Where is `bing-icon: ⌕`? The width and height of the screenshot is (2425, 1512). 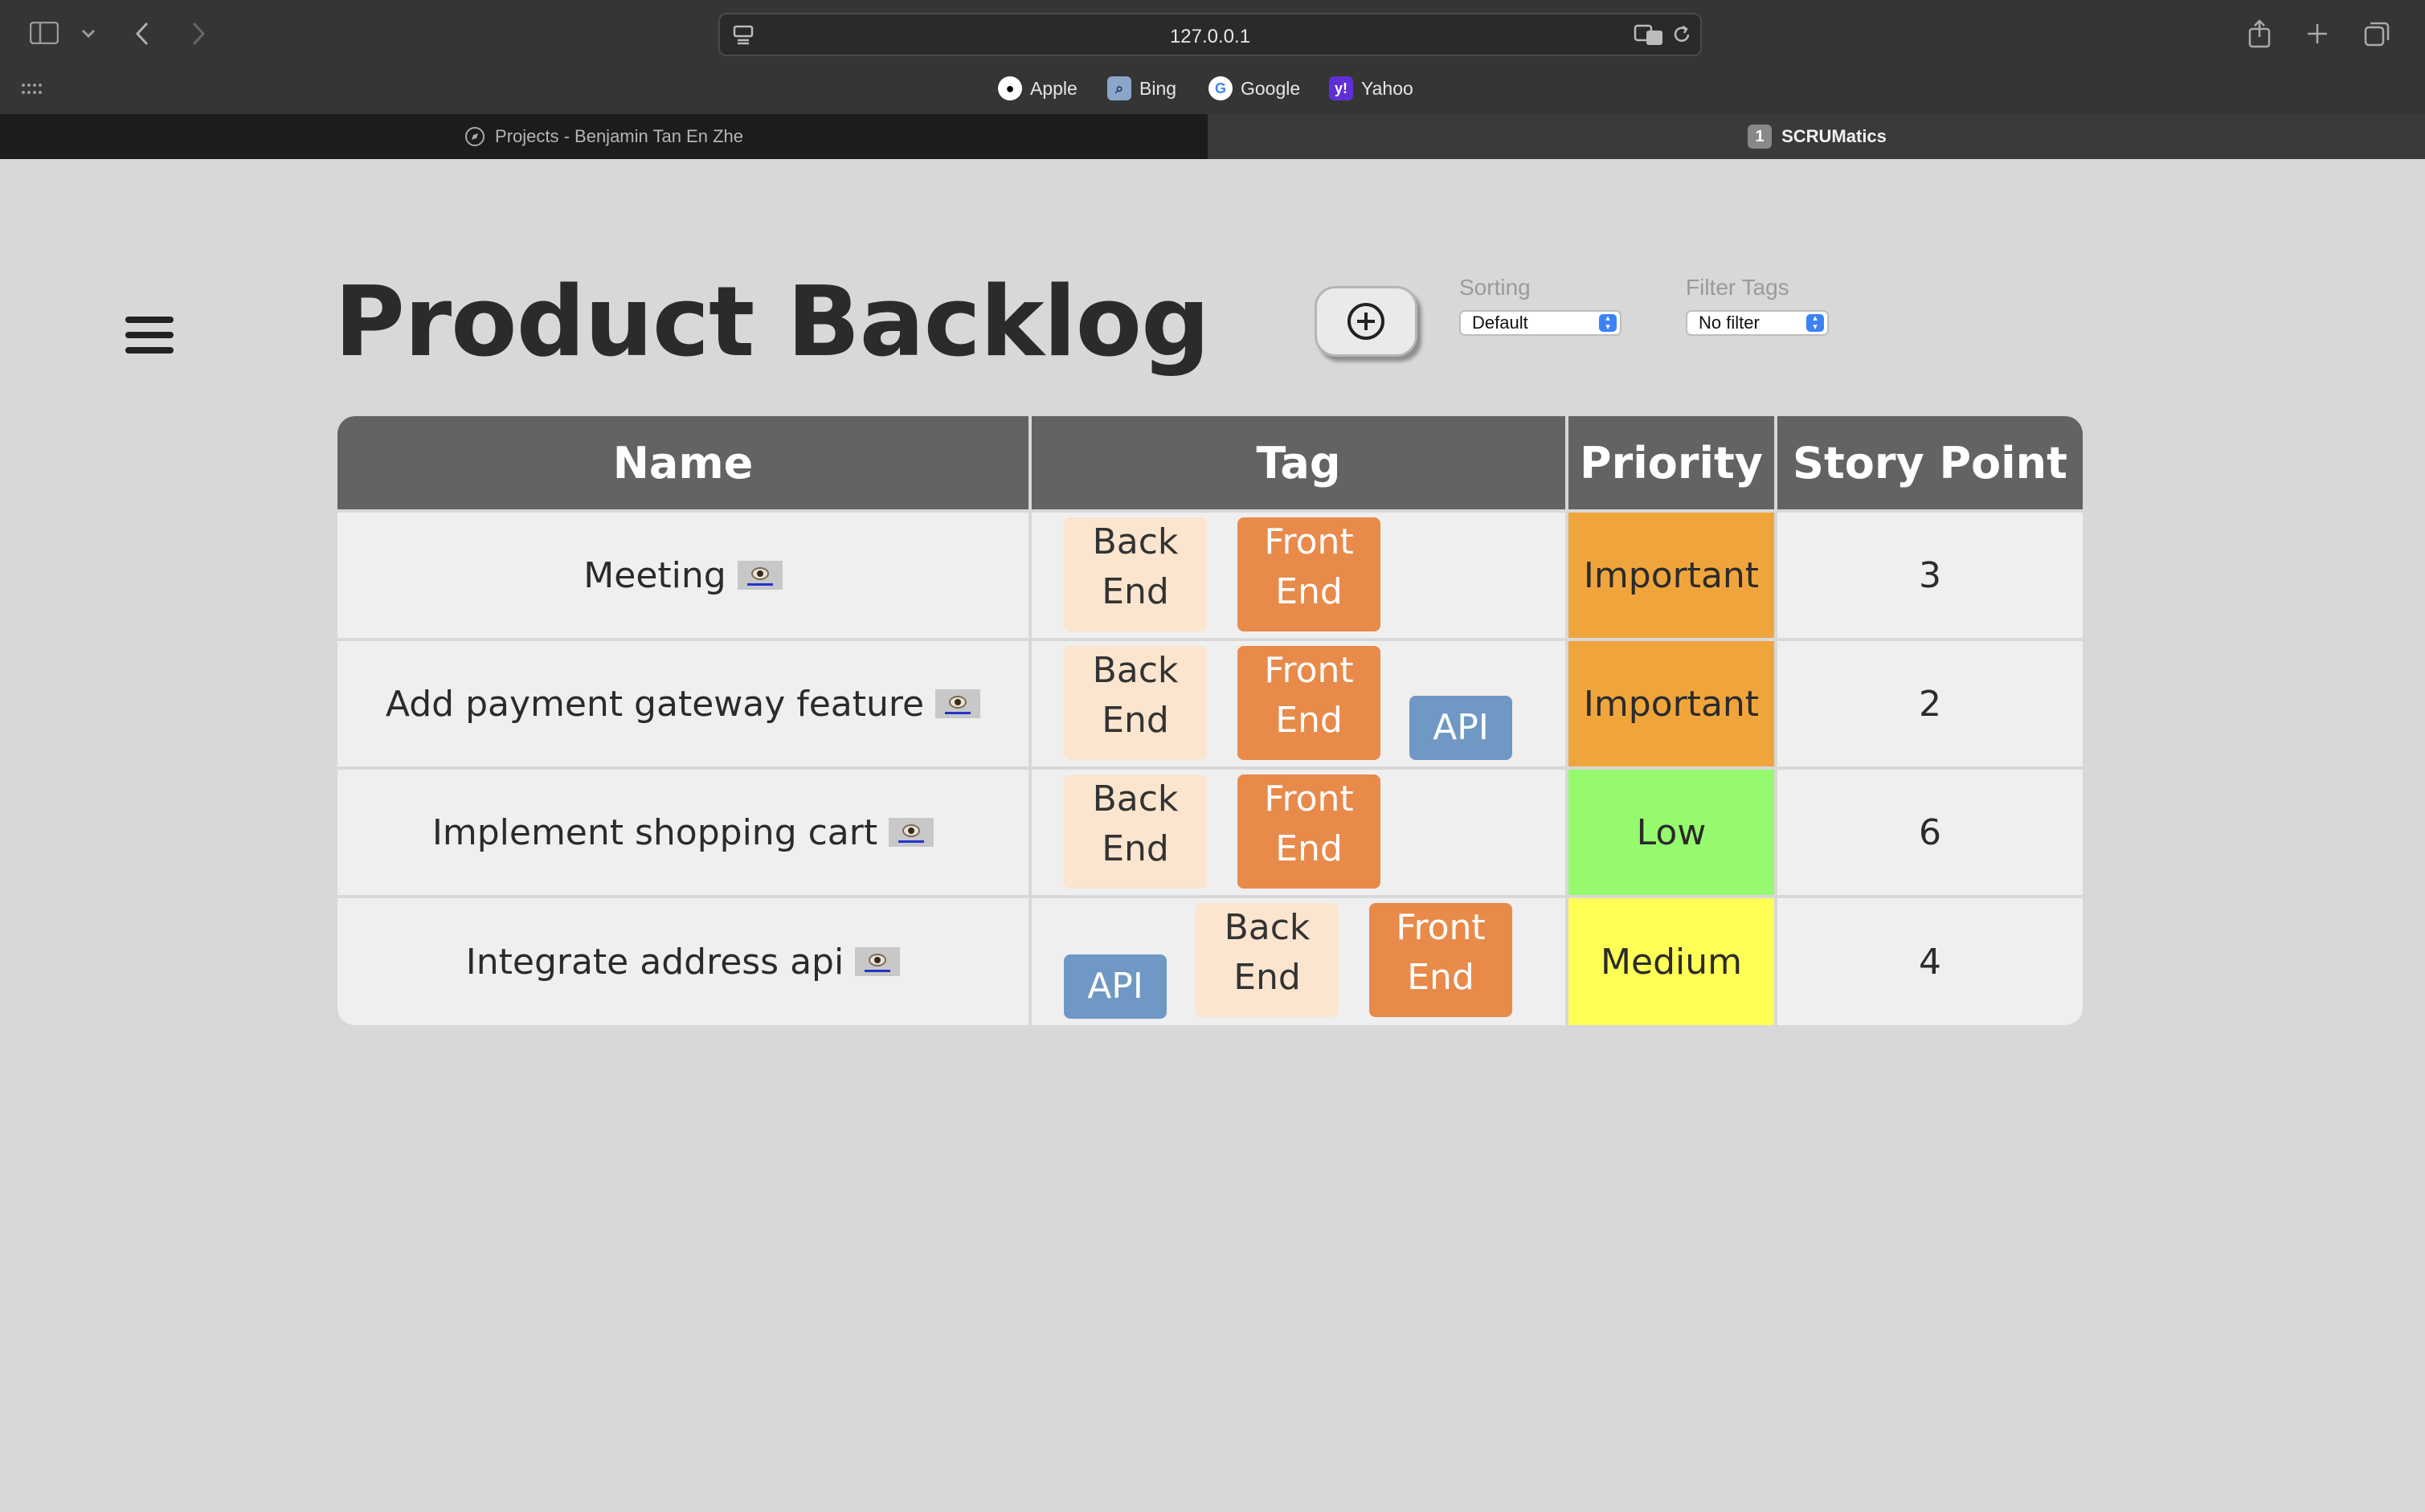
bing-icon: ⌕ is located at coordinates (1119, 88).